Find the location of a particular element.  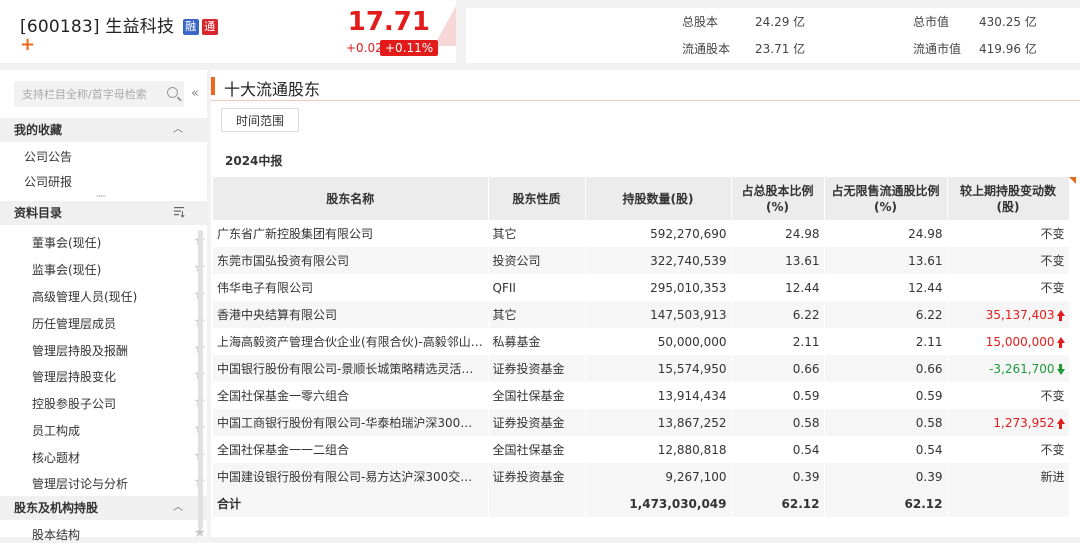

table-cell: 新进 is located at coordinates (1008, 476).